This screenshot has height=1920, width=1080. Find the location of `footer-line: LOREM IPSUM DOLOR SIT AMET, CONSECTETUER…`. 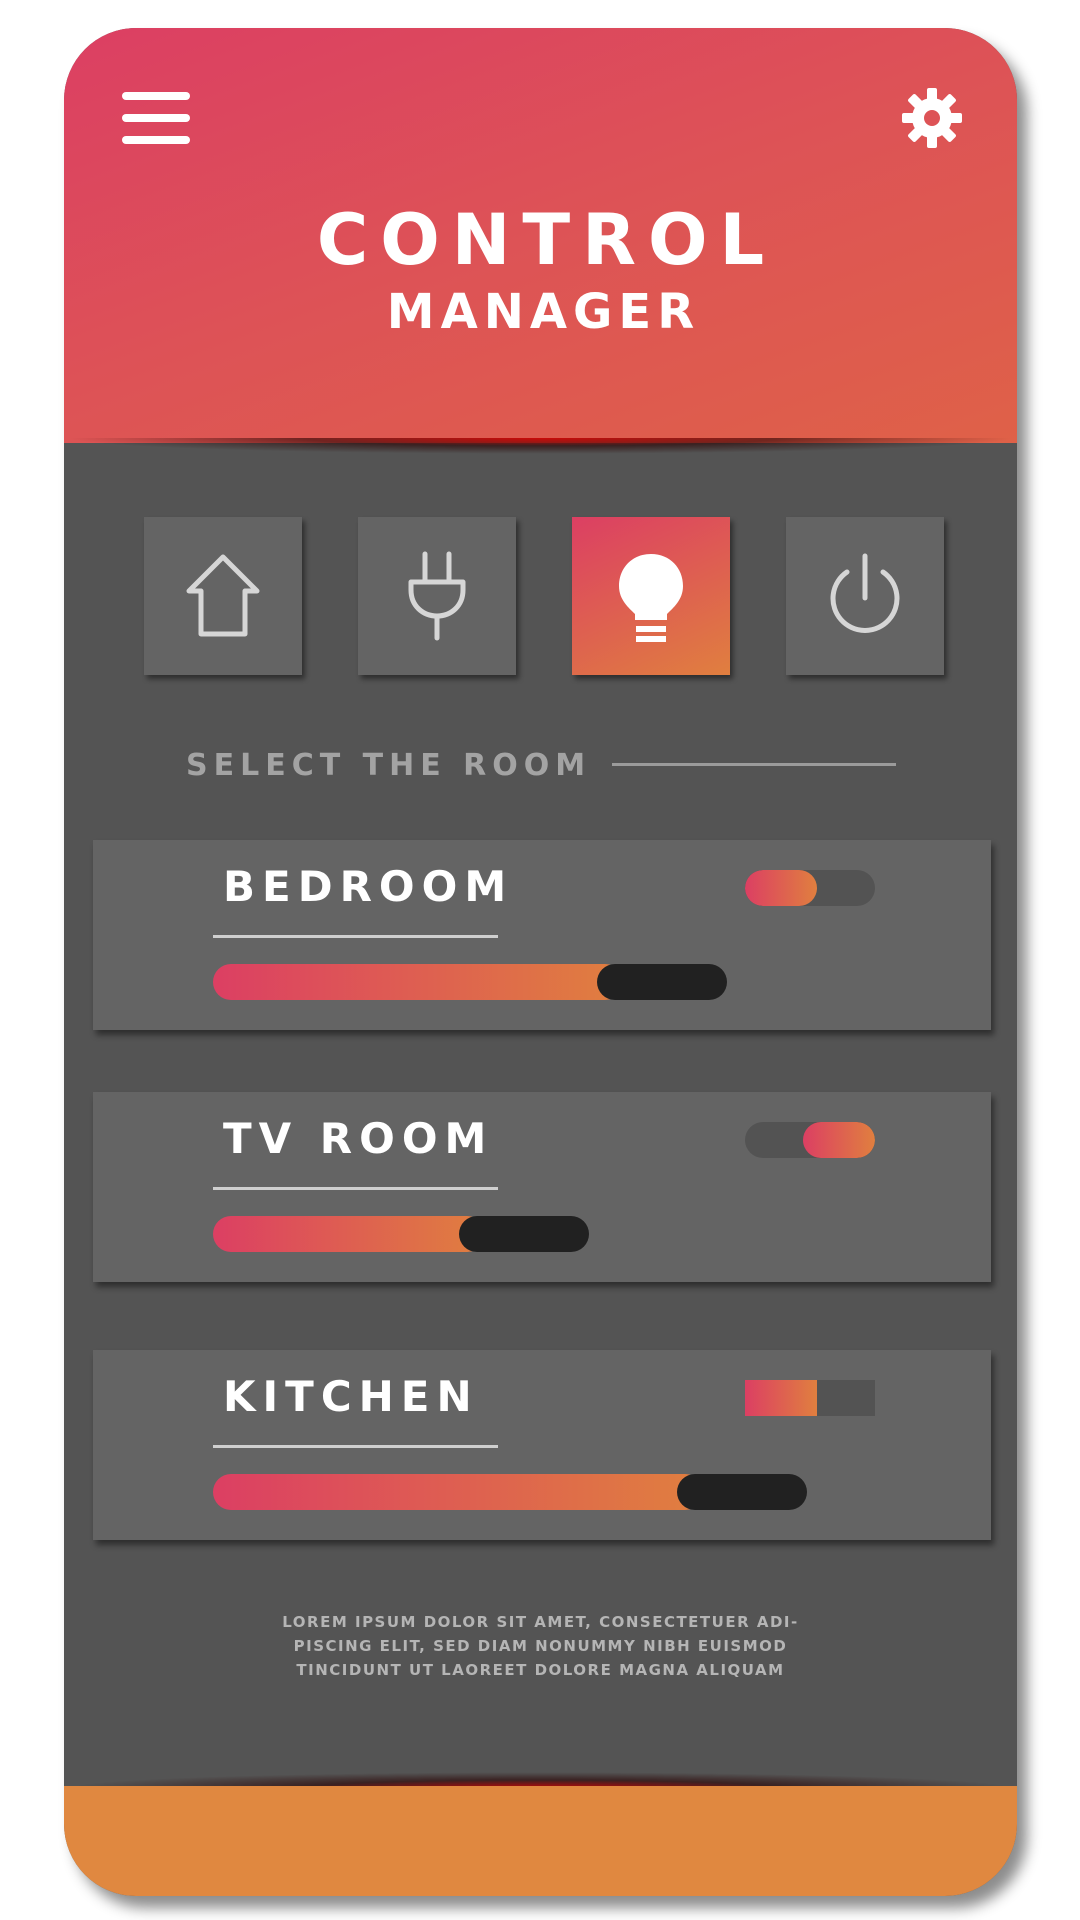

footer-line: LOREM IPSUM DOLOR SIT AMET, CONSECTETUER… is located at coordinates (540, 1622).